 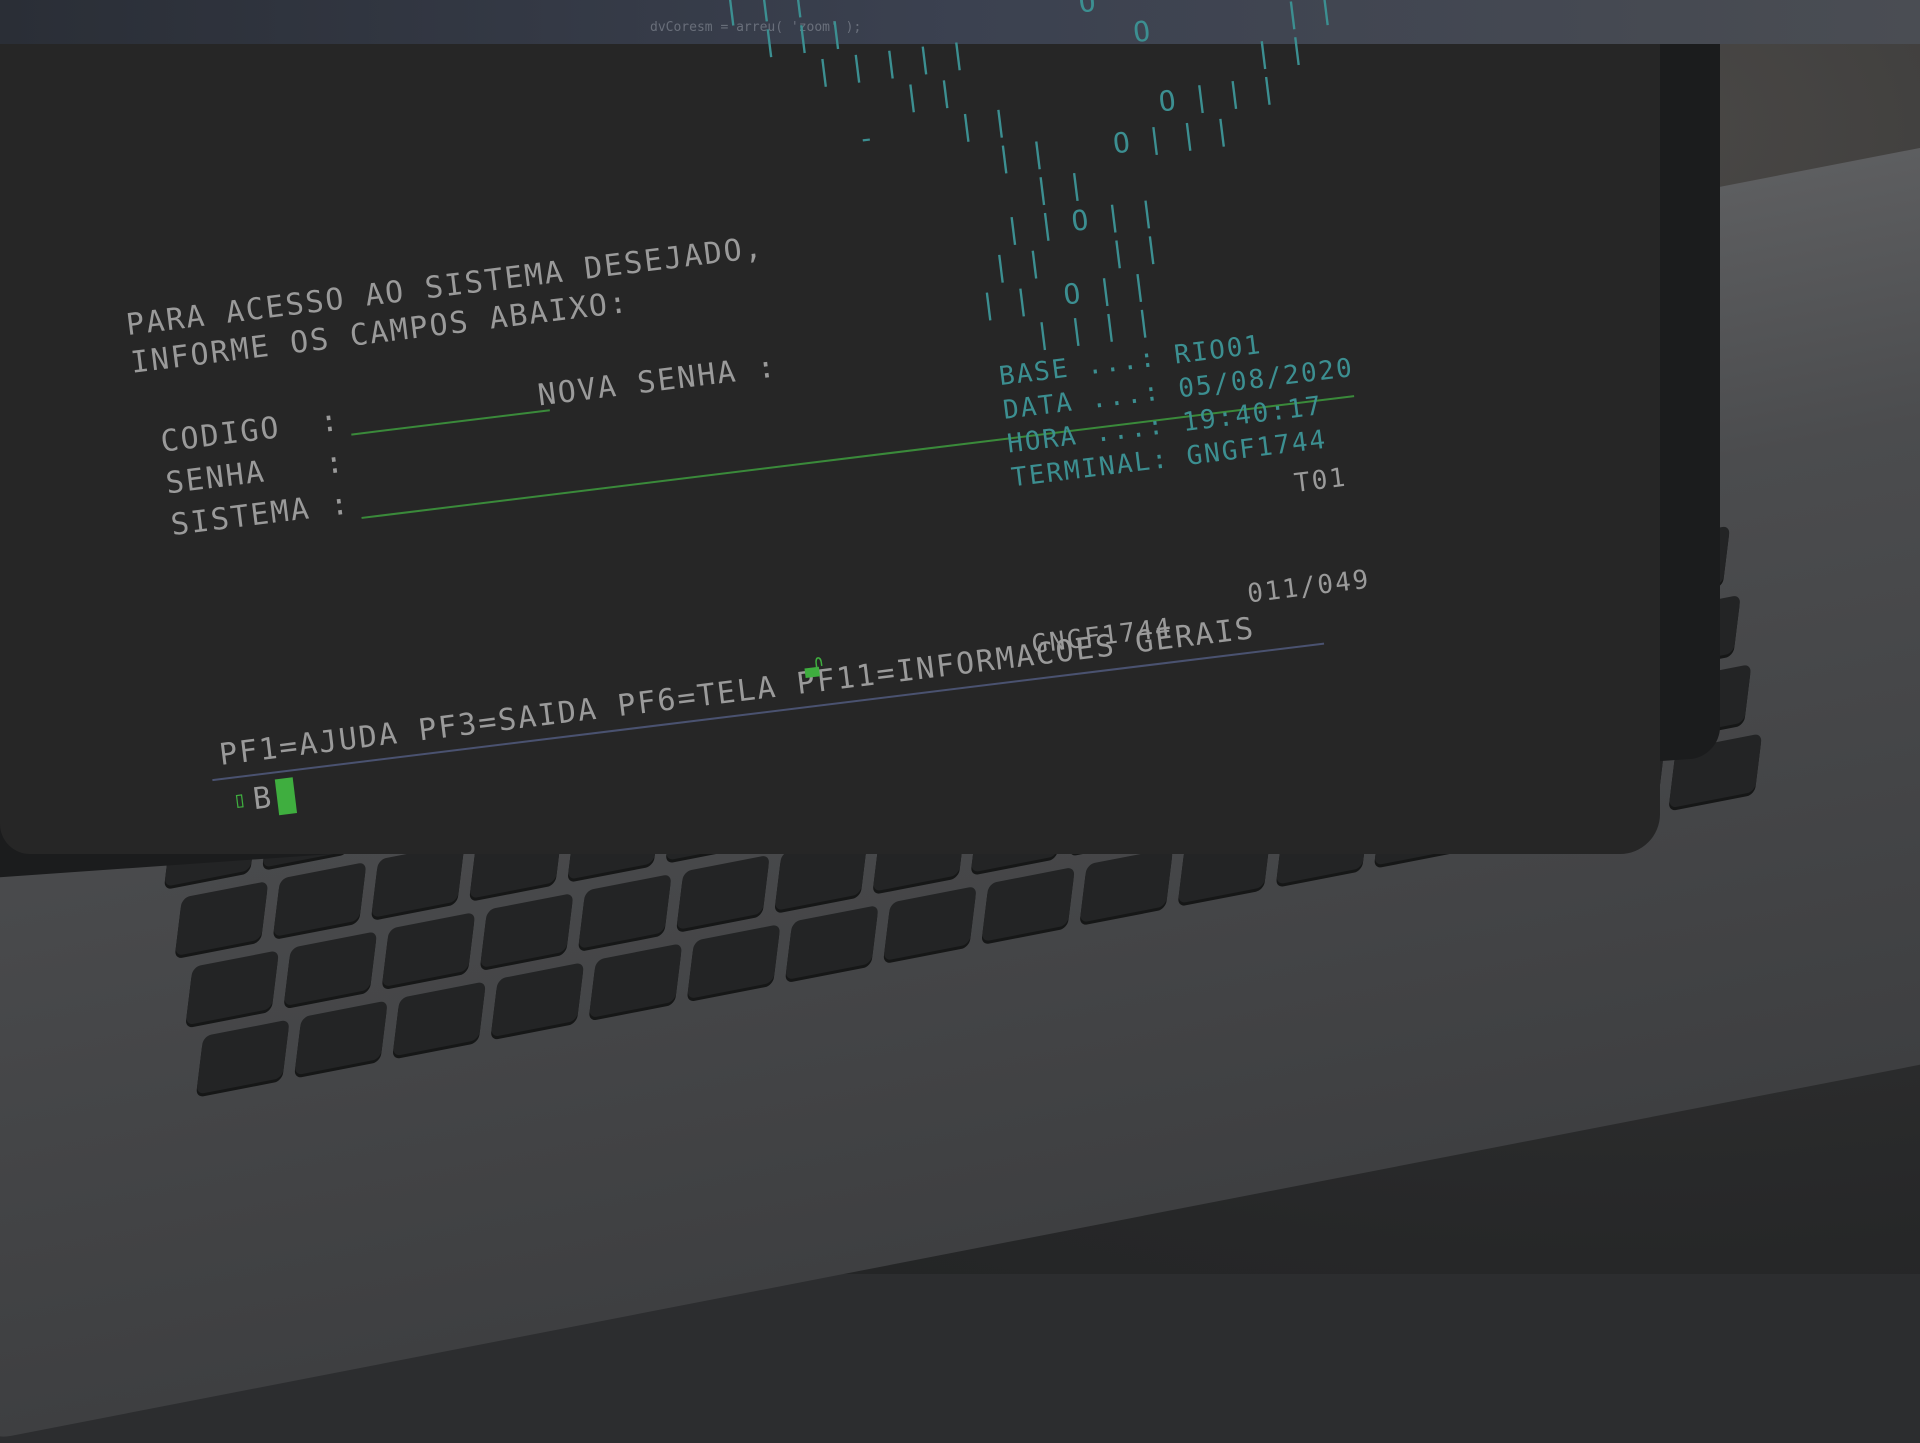 What do you see at coordinates (450, 422) in the screenshot?
I see `codigo-field` at bounding box center [450, 422].